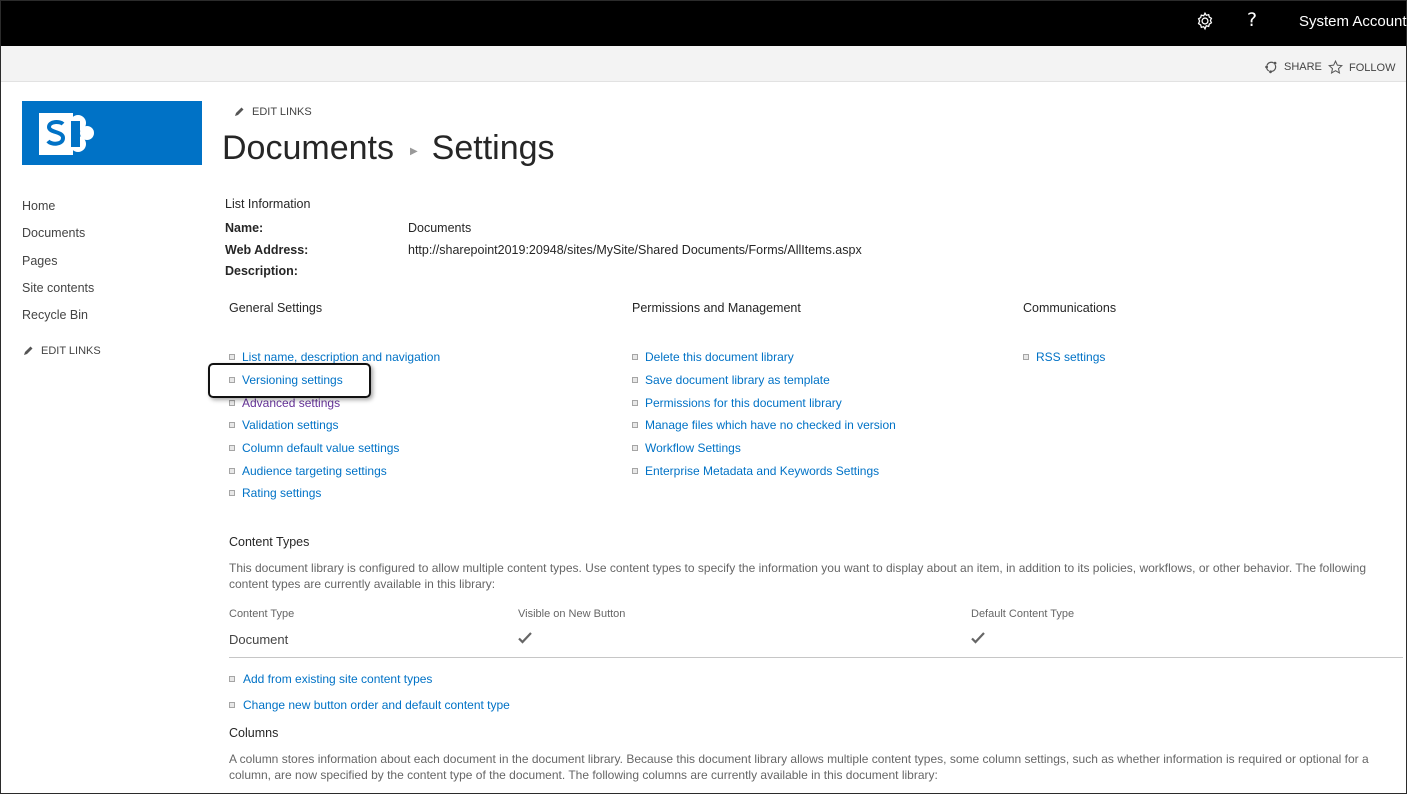 Image resolution: width=1407 pixels, height=794 pixels. Describe the element at coordinates (1070, 357) in the screenshot. I see `rss-settings-link: RSS settings` at that location.